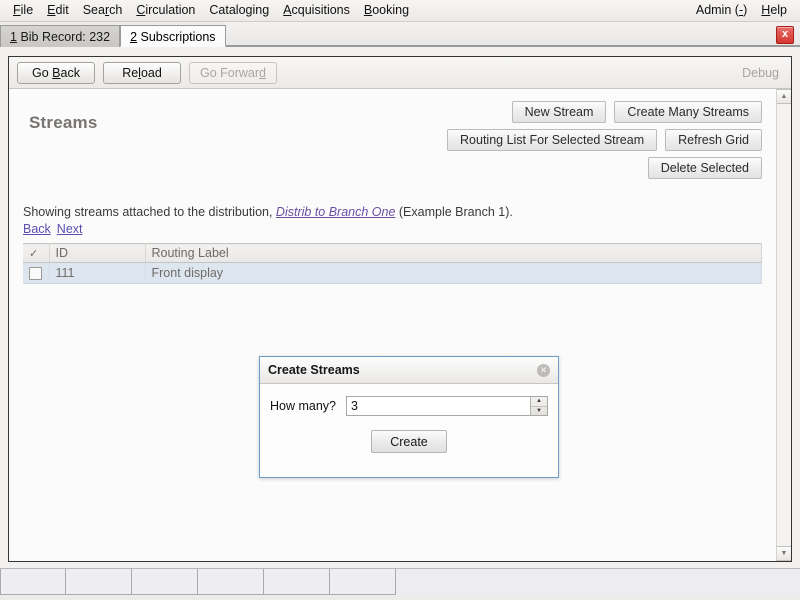  I want to click on how-many-stepper: ▲ ▼, so click(447, 406).